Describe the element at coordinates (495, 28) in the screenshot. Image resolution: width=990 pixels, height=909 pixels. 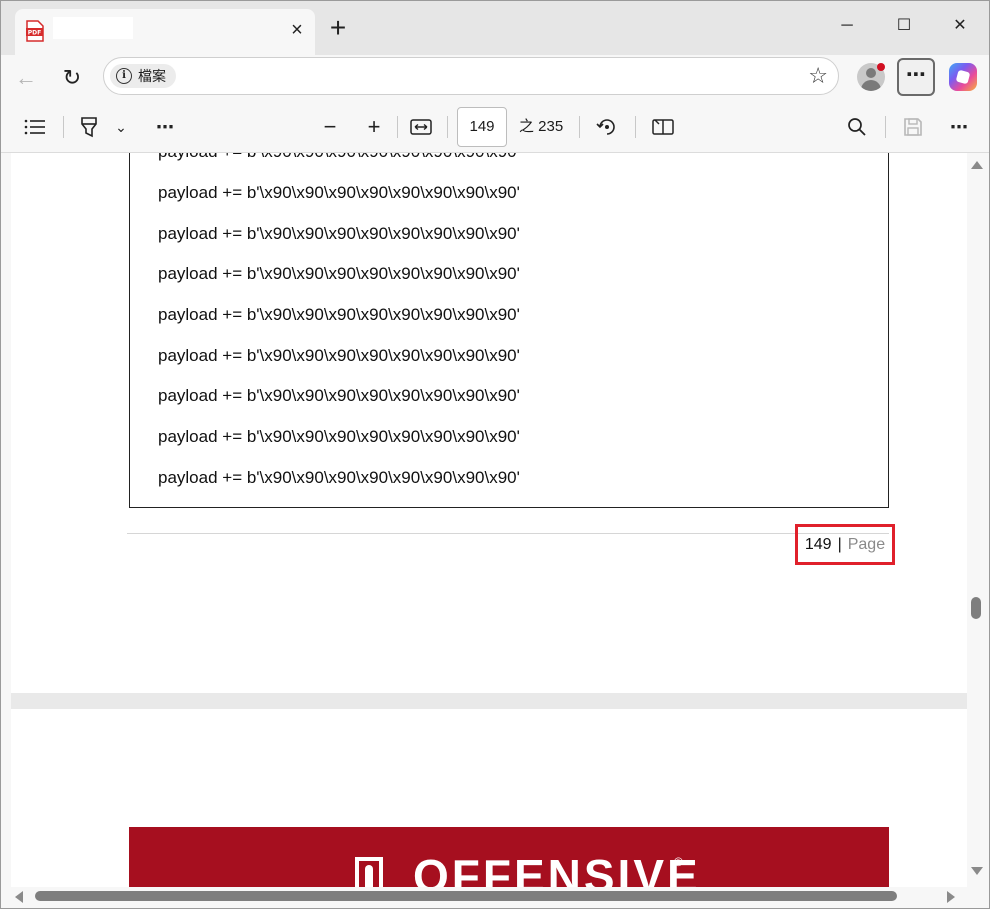
I see `tab-strip: PDF × + ─ ☐ ✕` at that location.